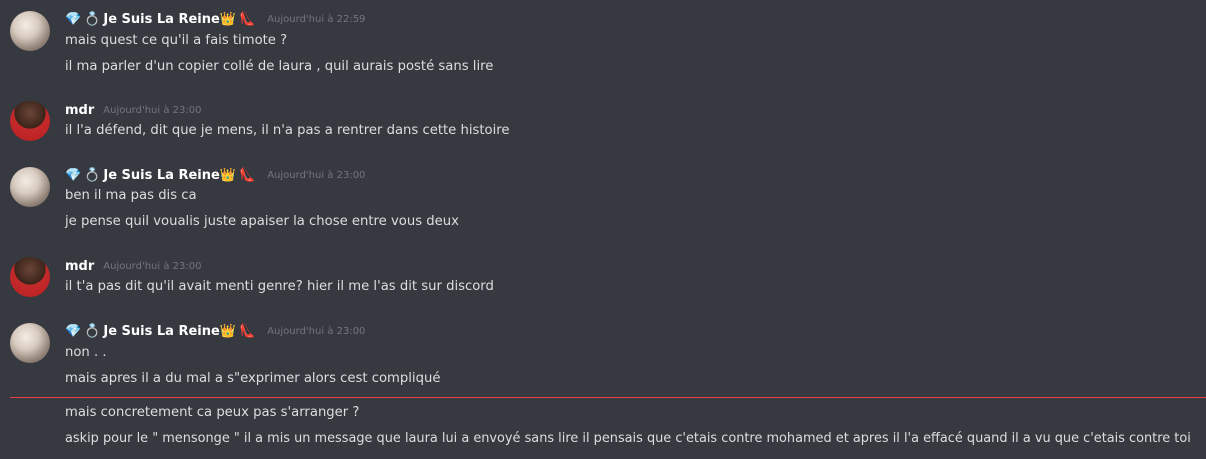  I want to click on message-text: mais quest ce qu'il a fais timote ?, so click(176, 40).